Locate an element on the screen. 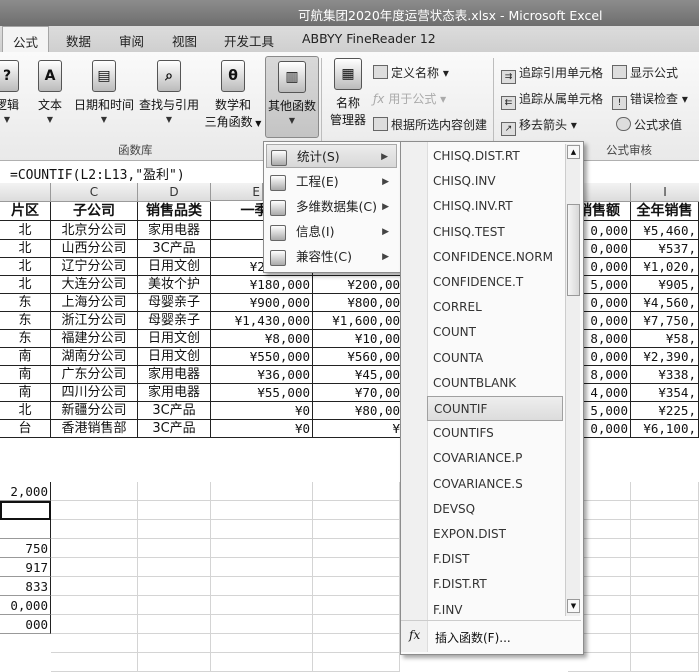 The width and height of the screenshot is (699, 672). table-cell-q1: ¥1,430,000 is located at coordinates (262, 320).